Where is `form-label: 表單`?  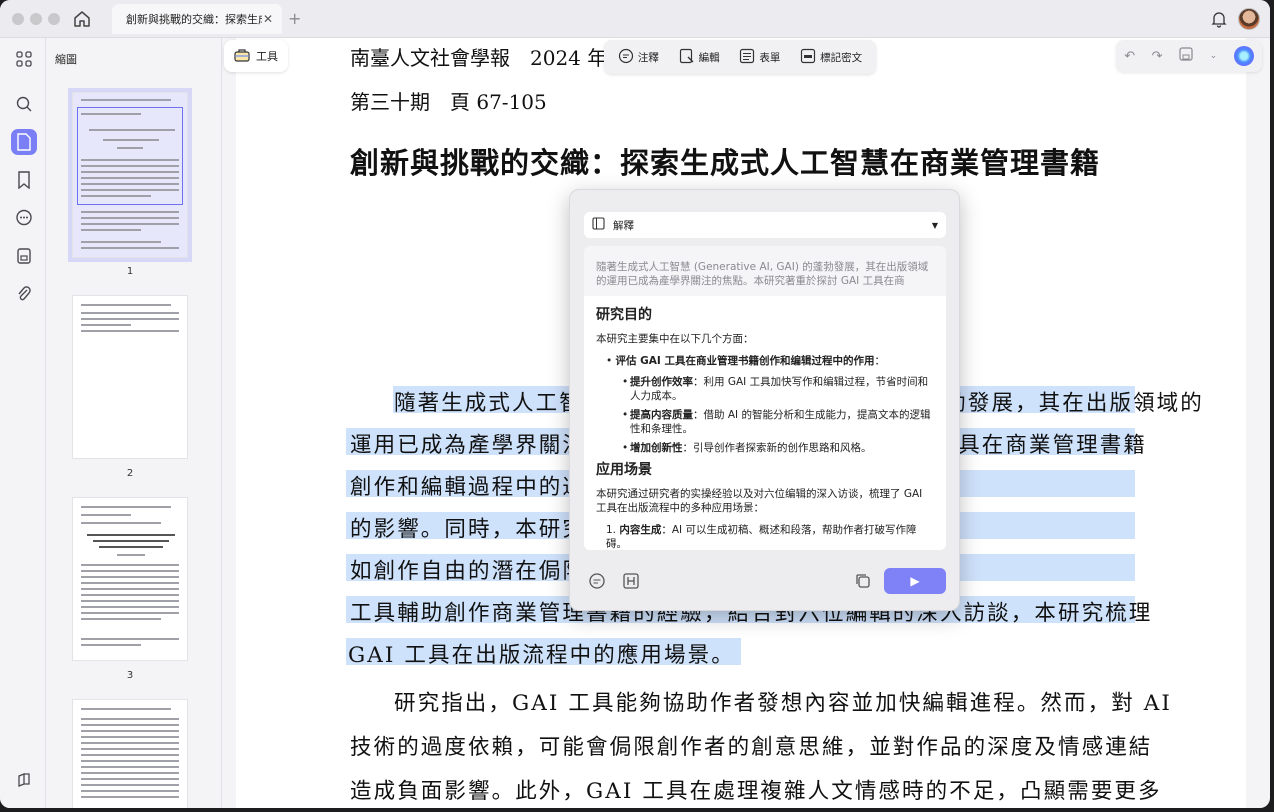 form-label: 表單 is located at coordinates (770, 57).